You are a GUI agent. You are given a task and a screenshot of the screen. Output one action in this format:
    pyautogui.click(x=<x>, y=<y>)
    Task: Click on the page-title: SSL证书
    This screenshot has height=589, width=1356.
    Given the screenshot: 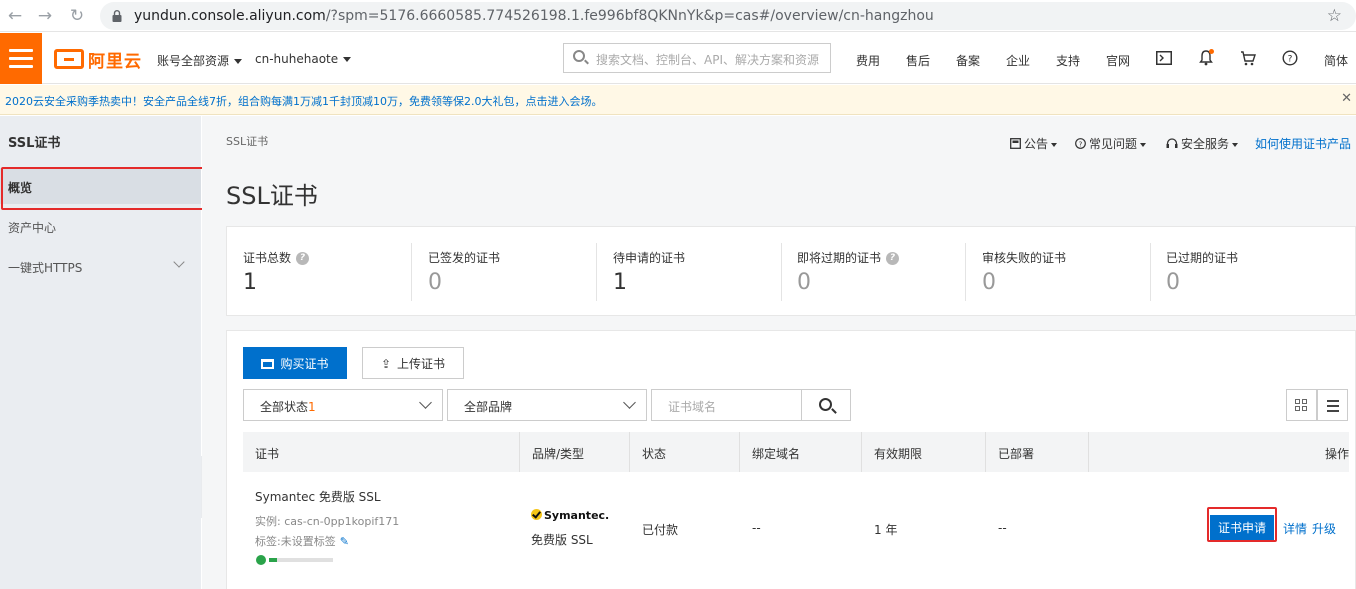 What is the action you would take?
    pyautogui.click(x=272, y=196)
    